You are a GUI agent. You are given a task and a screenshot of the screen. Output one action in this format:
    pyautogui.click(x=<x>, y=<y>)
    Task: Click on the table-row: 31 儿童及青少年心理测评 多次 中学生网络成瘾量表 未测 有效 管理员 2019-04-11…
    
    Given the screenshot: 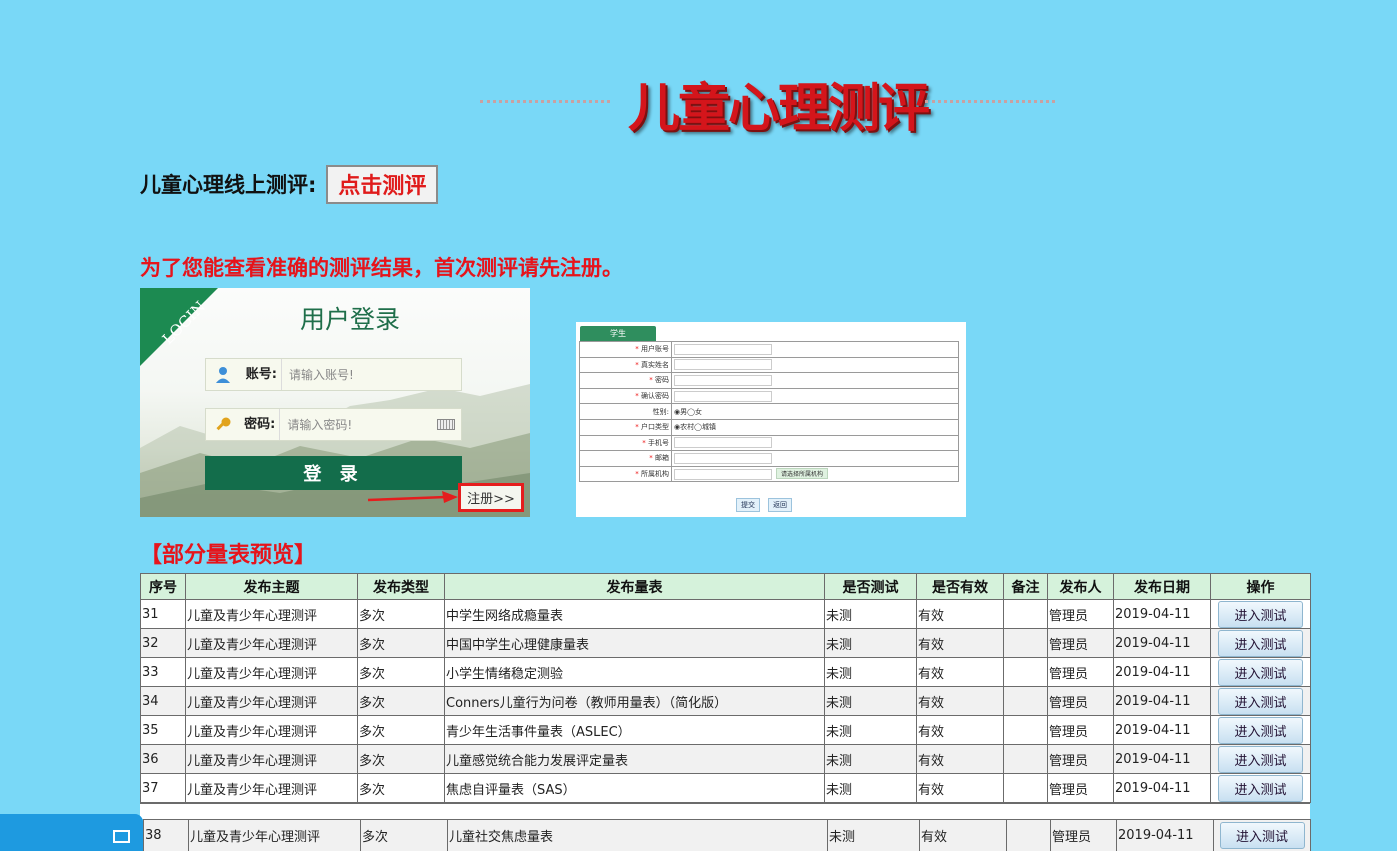 What is the action you would take?
    pyautogui.click(x=725, y=614)
    